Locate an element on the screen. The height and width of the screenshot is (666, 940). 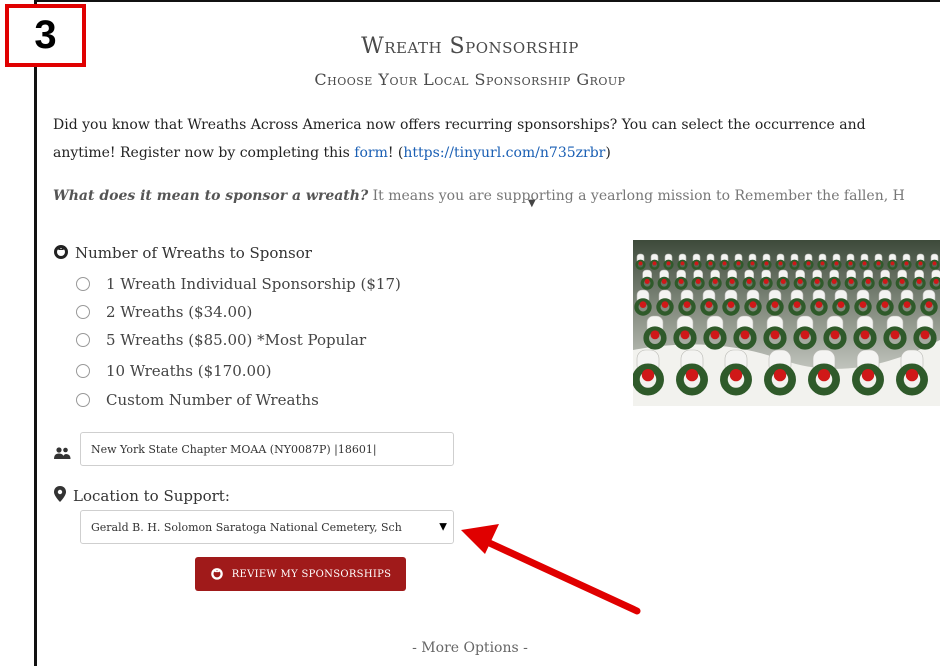
wreath-option-custom: Custom Number of Wreaths is located at coordinates (197, 400).